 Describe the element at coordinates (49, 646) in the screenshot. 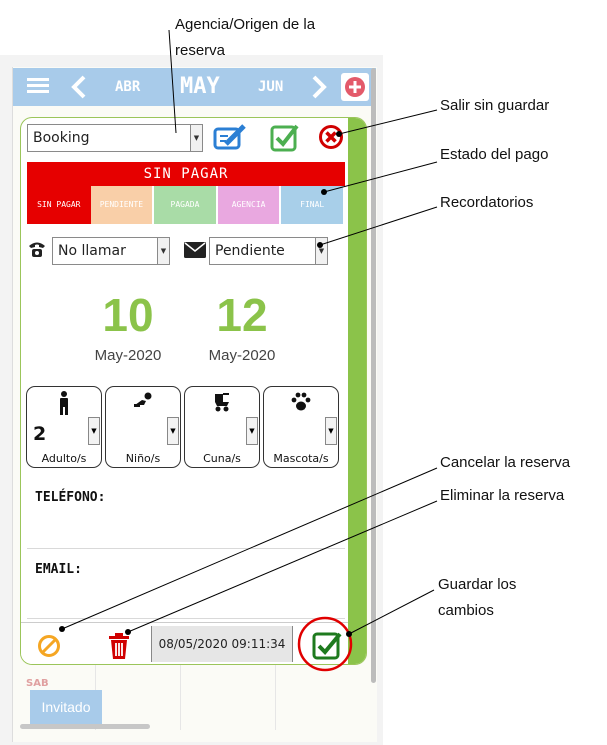

I see `cancel-icon` at that location.